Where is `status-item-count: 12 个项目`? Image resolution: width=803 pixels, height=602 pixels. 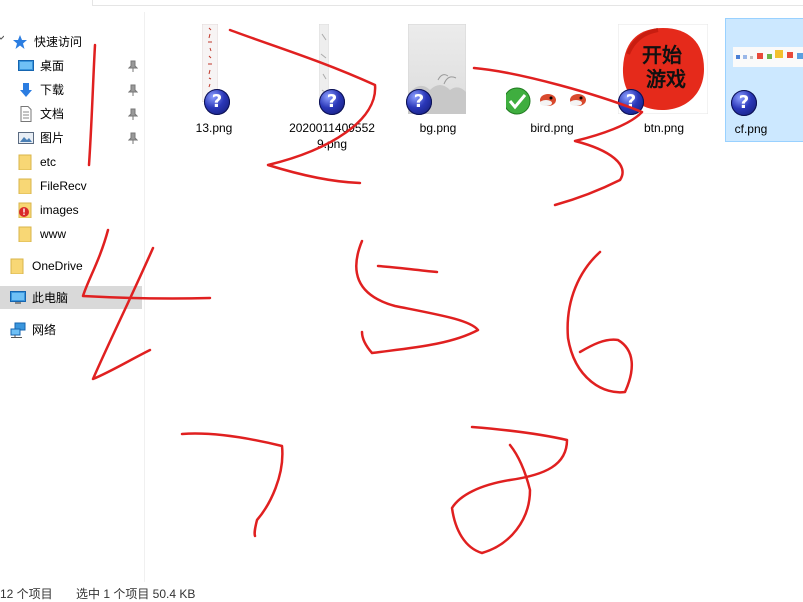 status-item-count: 12 个项目 is located at coordinates (26, 594).